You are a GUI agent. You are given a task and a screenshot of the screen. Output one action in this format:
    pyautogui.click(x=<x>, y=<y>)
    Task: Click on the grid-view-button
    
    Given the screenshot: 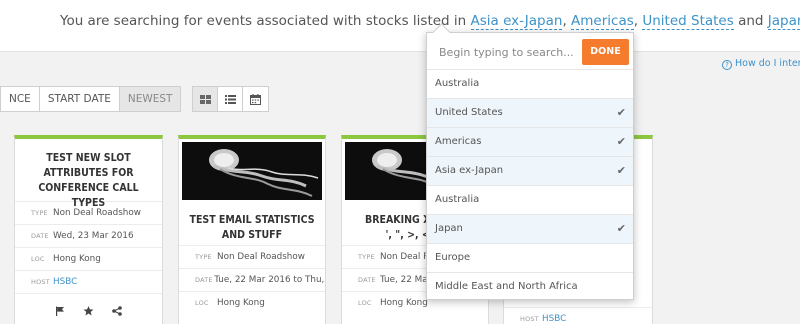 What is the action you would take?
    pyautogui.click(x=205, y=99)
    